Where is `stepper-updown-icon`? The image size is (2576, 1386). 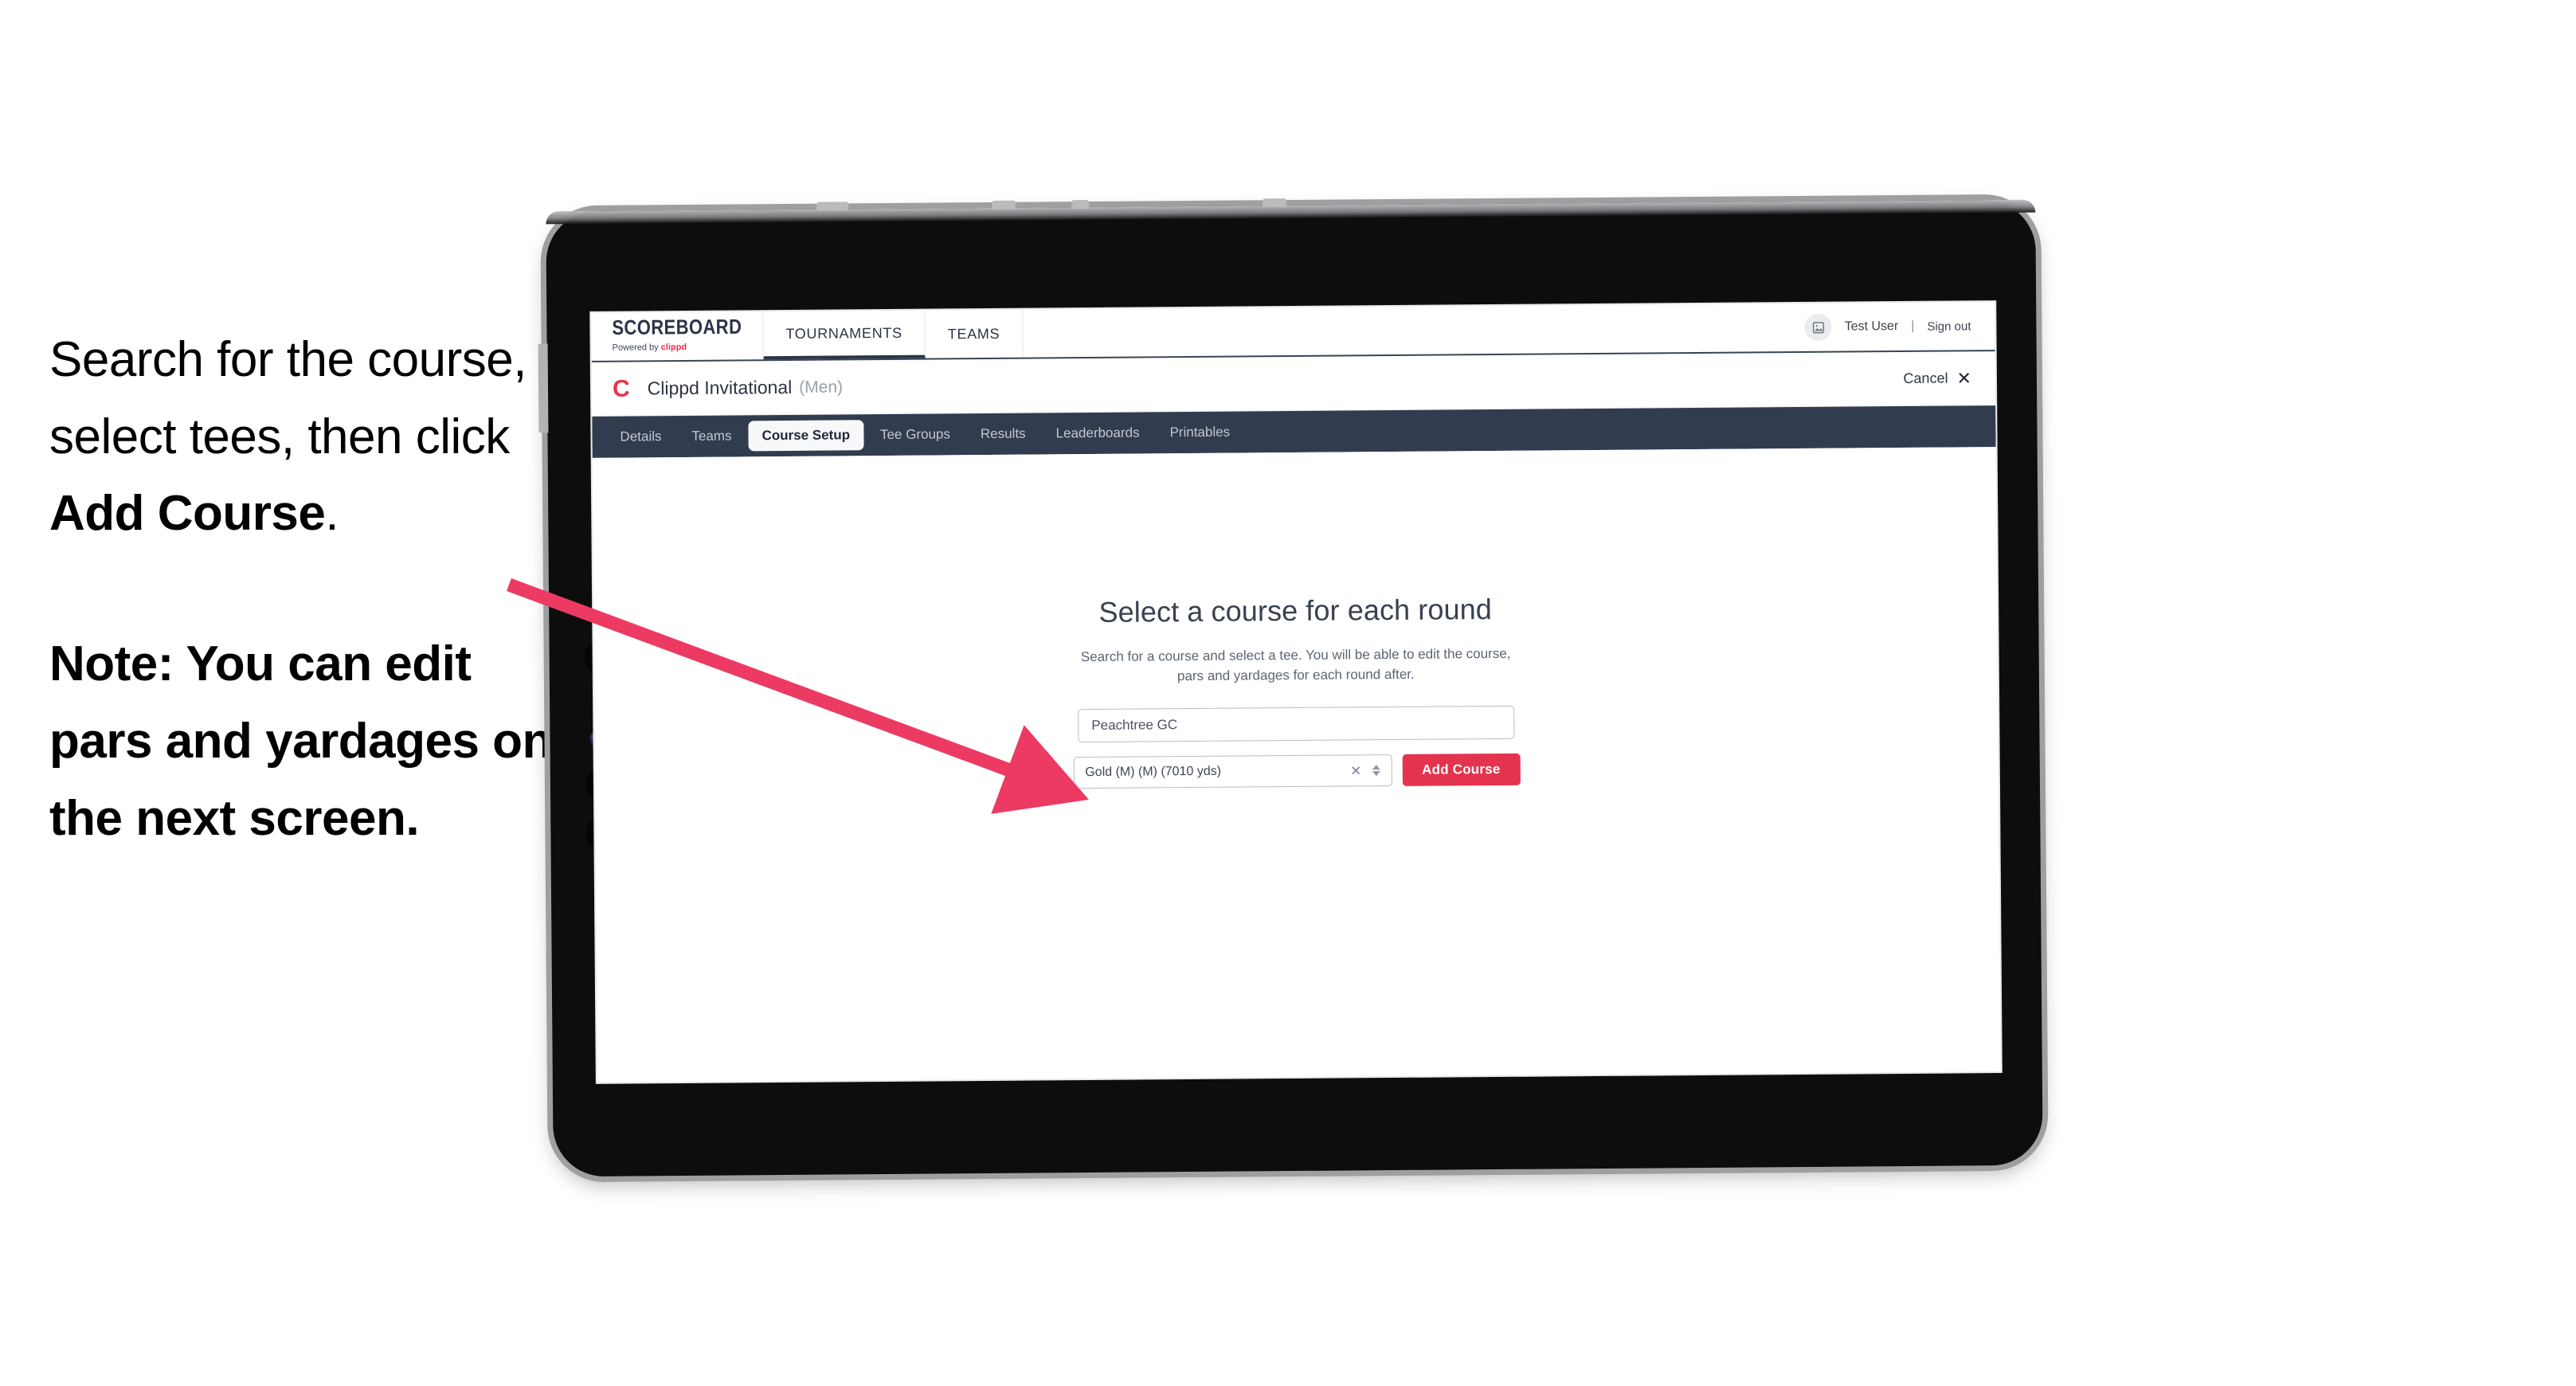 stepper-updown-icon is located at coordinates (1376, 771).